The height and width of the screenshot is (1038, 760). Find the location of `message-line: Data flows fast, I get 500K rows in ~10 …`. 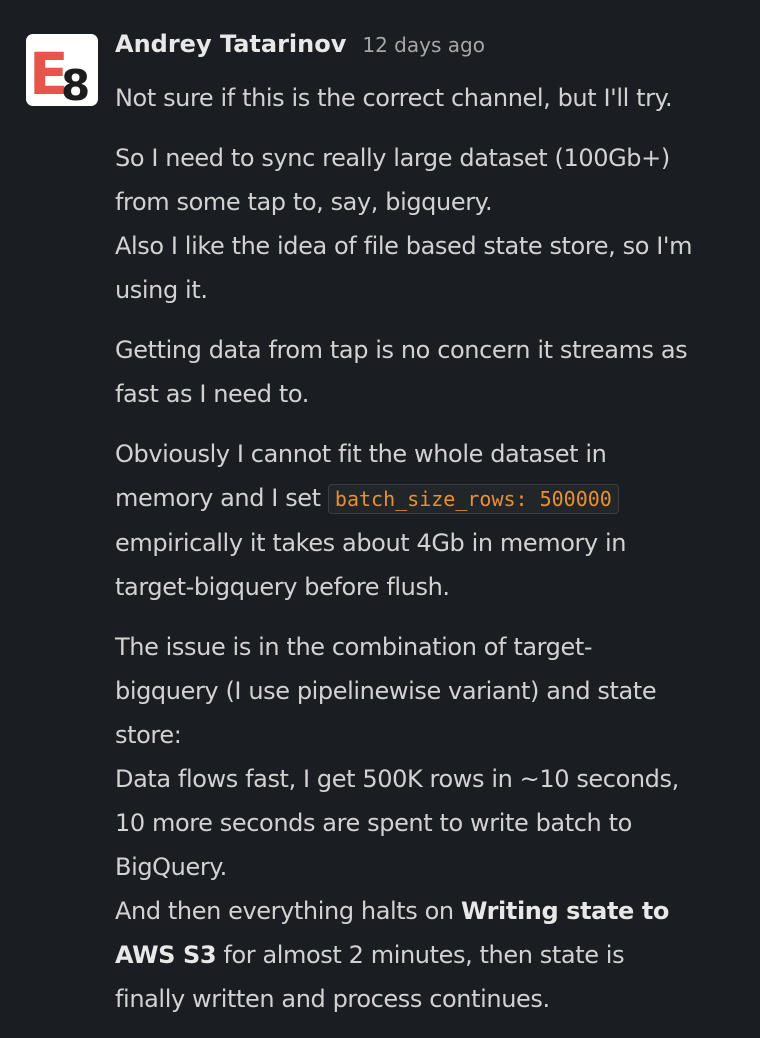

message-line: Data flows fast, I get 500K rows in ~10 … is located at coordinates (397, 779).